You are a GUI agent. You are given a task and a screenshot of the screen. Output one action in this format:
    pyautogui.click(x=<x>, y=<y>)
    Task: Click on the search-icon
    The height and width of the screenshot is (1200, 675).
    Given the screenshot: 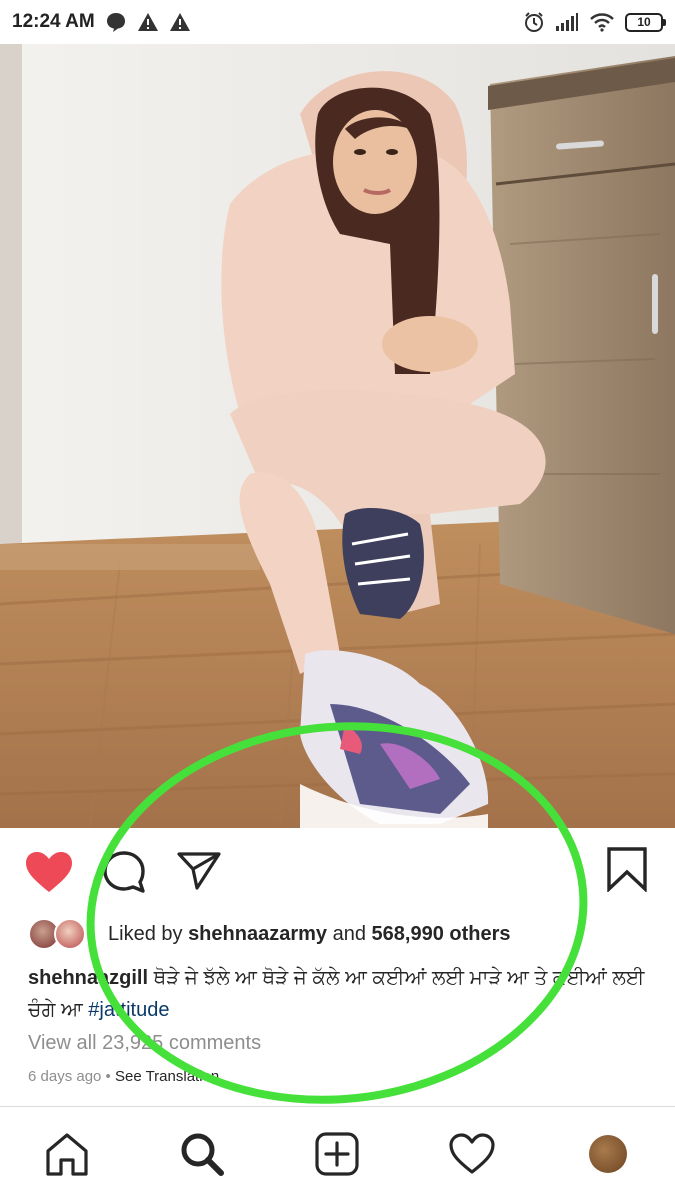 What is the action you would take?
    pyautogui.click(x=202, y=1154)
    